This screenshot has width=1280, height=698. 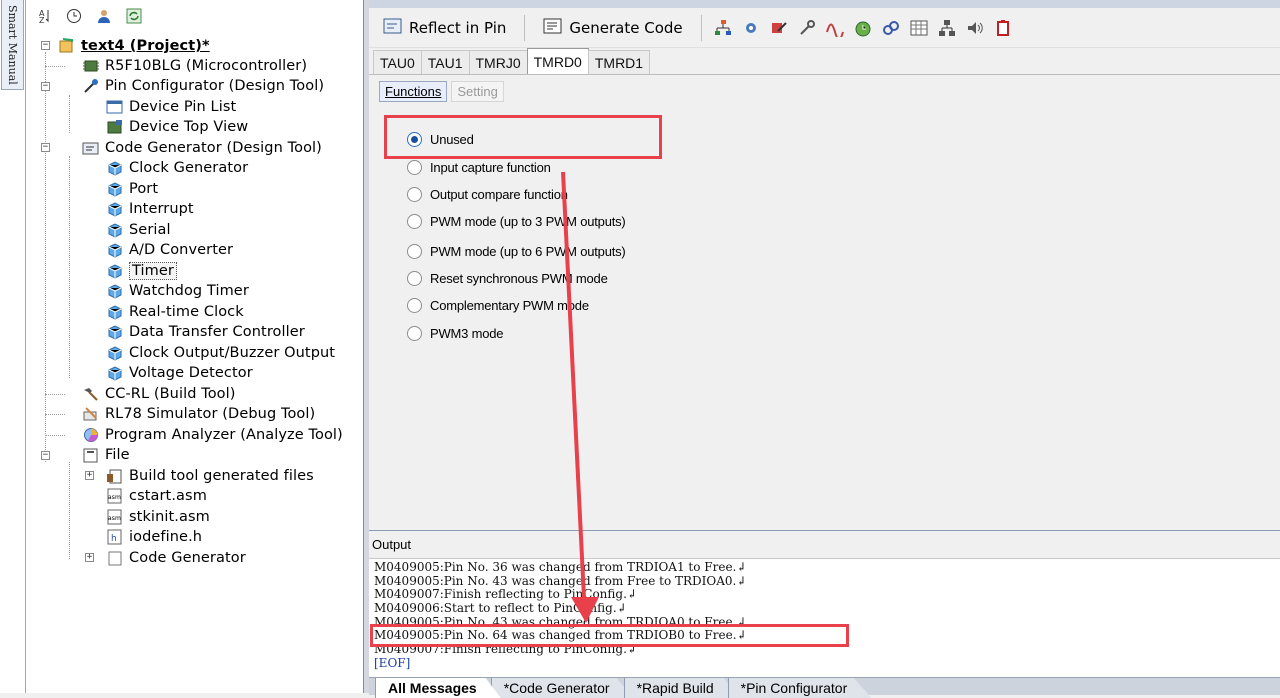 What do you see at coordinates (198, 414) in the screenshot?
I see `tree-debug-tool-node: RL78 Simulator (Debug Tool)` at bounding box center [198, 414].